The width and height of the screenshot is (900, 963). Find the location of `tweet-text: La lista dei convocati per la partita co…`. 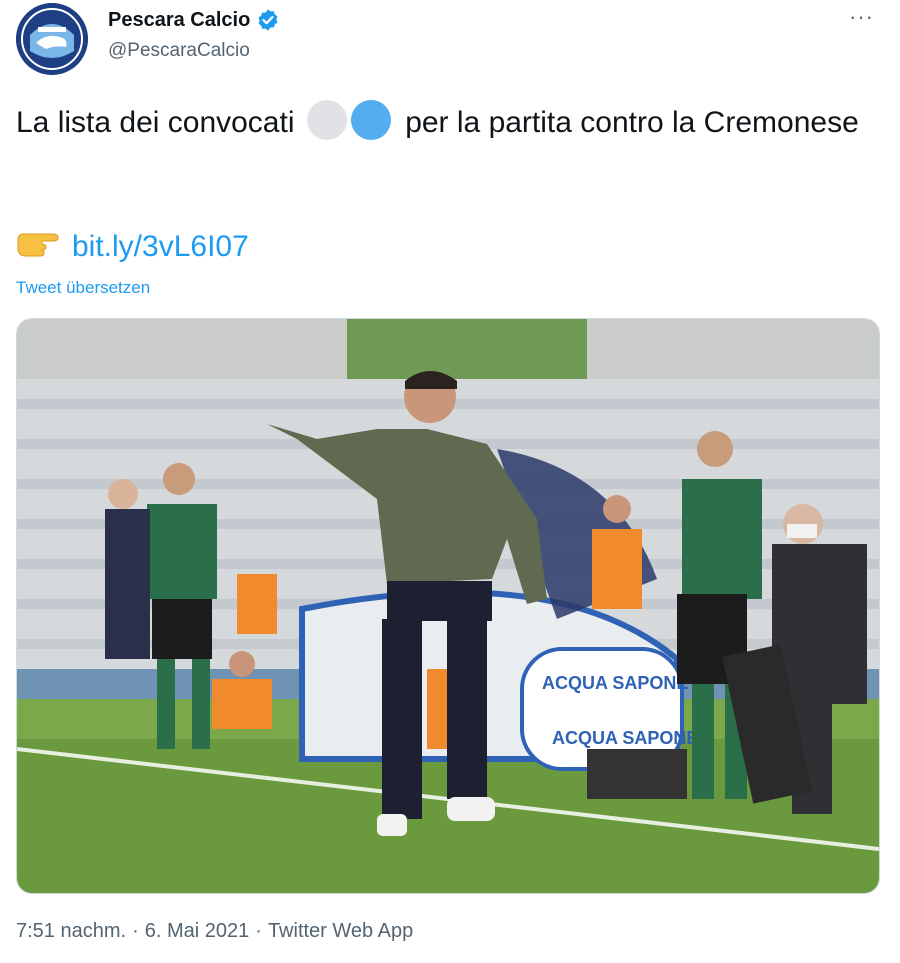

tweet-text: La lista dei convocati per la partita co… is located at coordinates (446, 122).